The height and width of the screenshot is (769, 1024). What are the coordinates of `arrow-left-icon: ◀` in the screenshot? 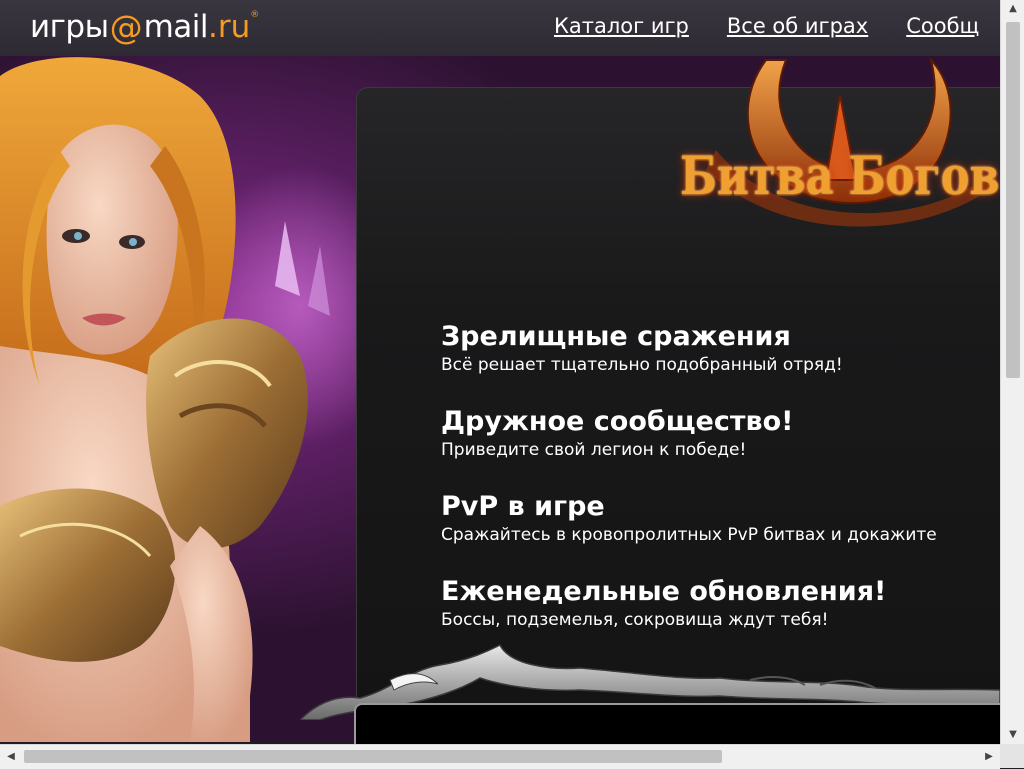 It's located at (11, 757).